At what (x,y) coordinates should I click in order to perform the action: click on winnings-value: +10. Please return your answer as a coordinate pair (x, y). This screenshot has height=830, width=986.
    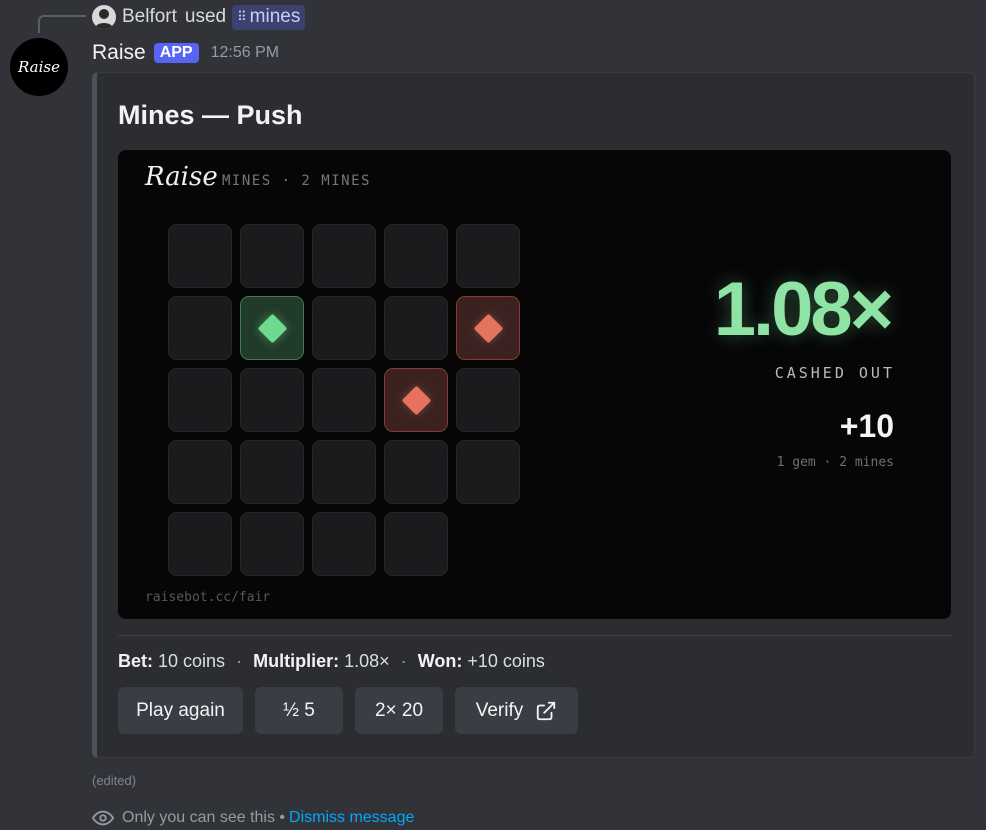
    Looking at the image, I should click on (866, 426).